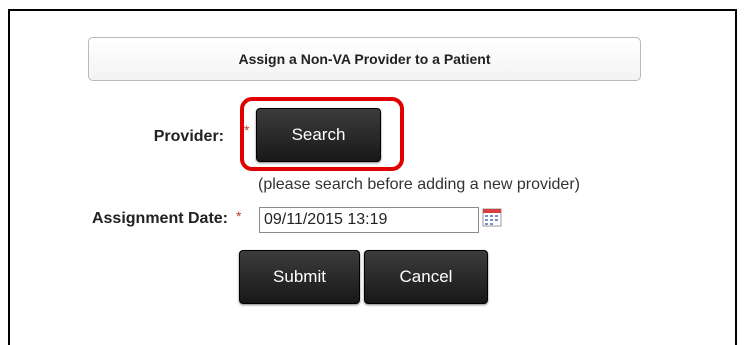  Describe the element at coordinates (369, 220) in the screenshot. I see `assignment-date-input` at that location.